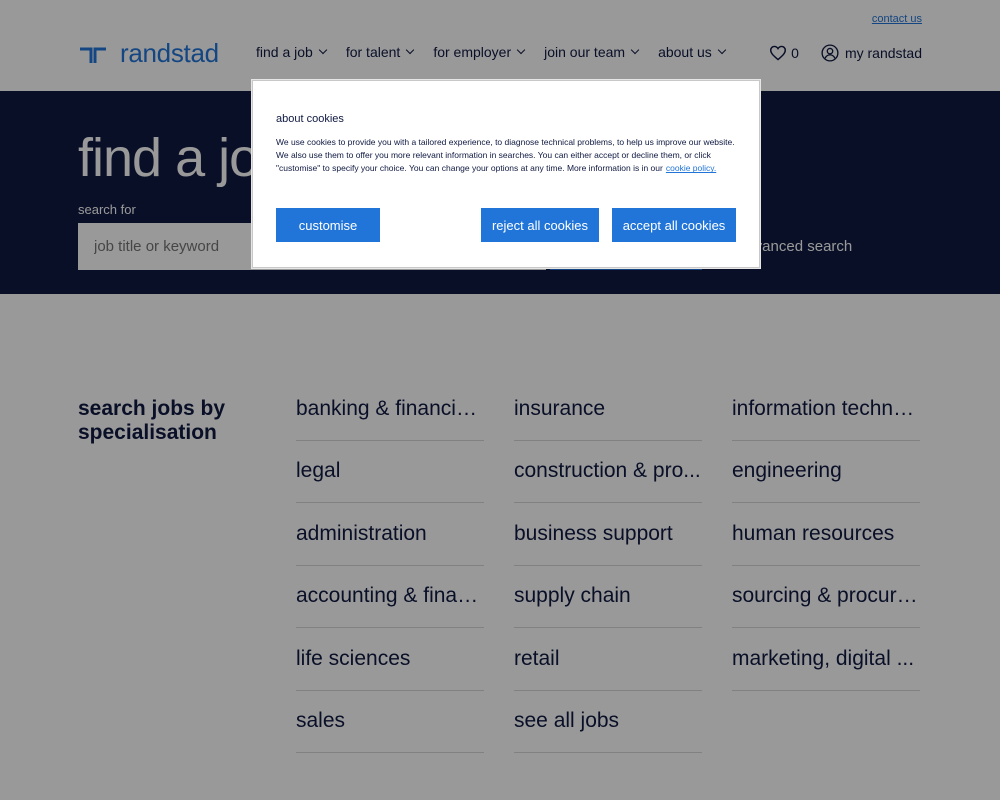 The width and height of the screenshot is (1000, 800). What do you see at coordinates (540, 225) in the screenshot?
I see `reject-all-cookies-button: reject all cookies` at bounding box center [540, 225].